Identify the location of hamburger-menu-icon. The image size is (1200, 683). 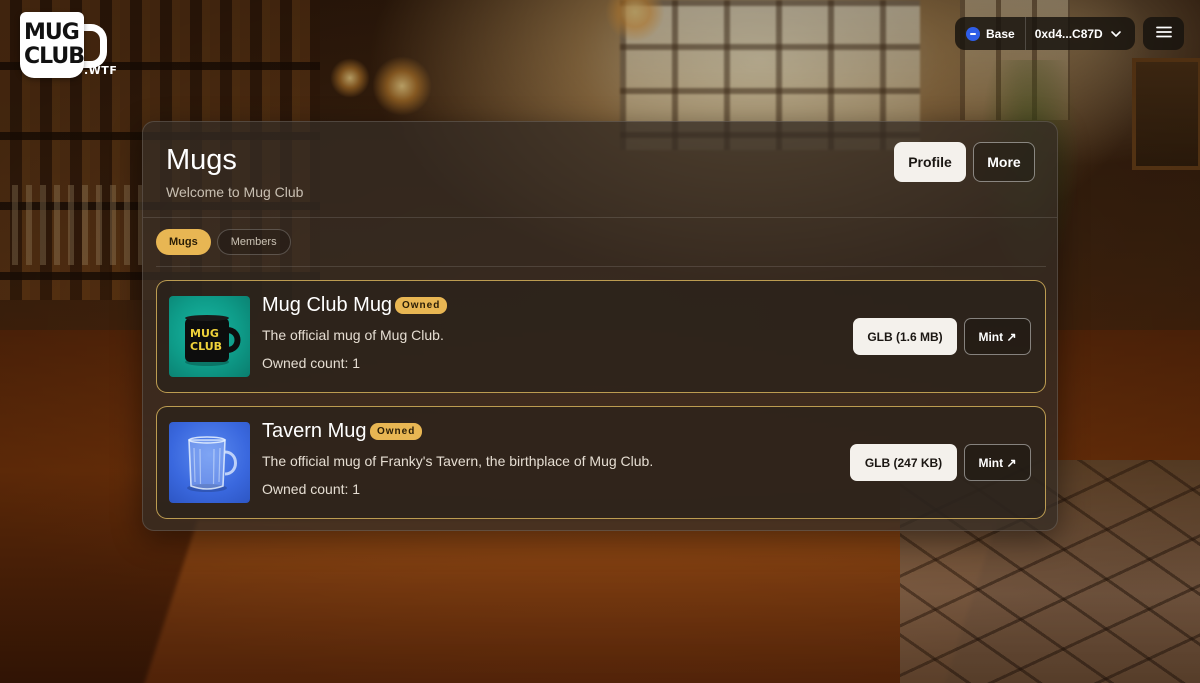
(1163, 34).